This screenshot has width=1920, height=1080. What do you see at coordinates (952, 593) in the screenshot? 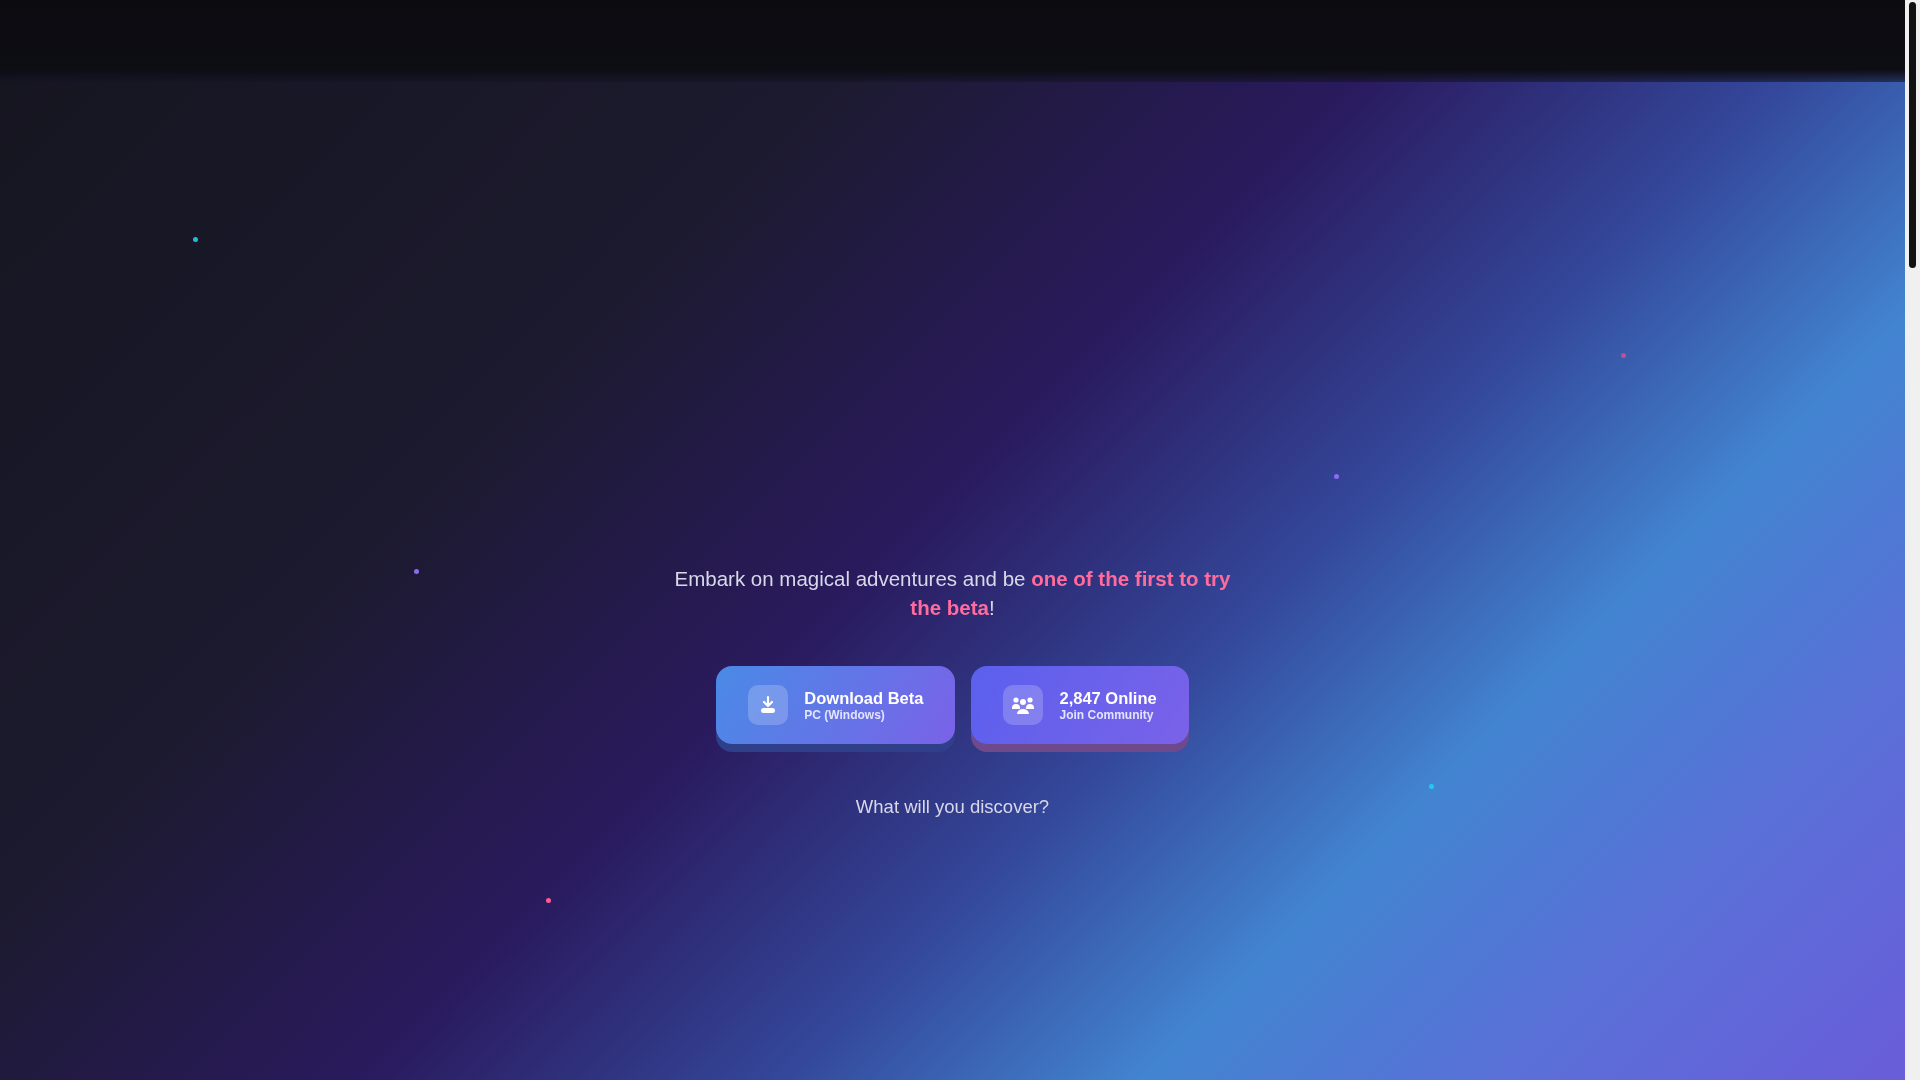
I see `tagline: Embark on magical adventures and be one of the first to try the beta!` at bounding box center [952, 593].